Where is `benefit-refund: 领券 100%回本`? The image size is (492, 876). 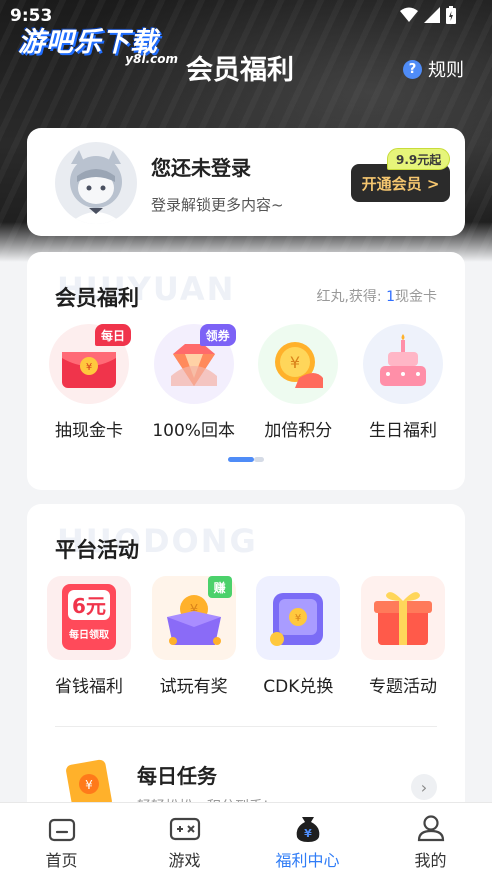 benefit-refund: 领券 100%回本 is located at coordinates (194, 382).